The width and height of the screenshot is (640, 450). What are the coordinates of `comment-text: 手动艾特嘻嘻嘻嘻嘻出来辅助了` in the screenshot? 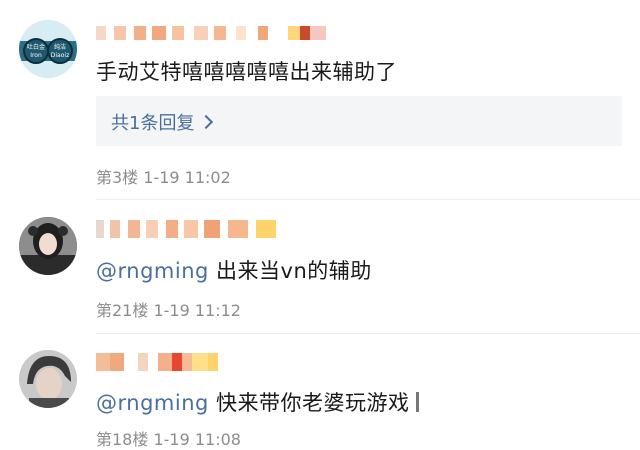 It's located at (246, 72).